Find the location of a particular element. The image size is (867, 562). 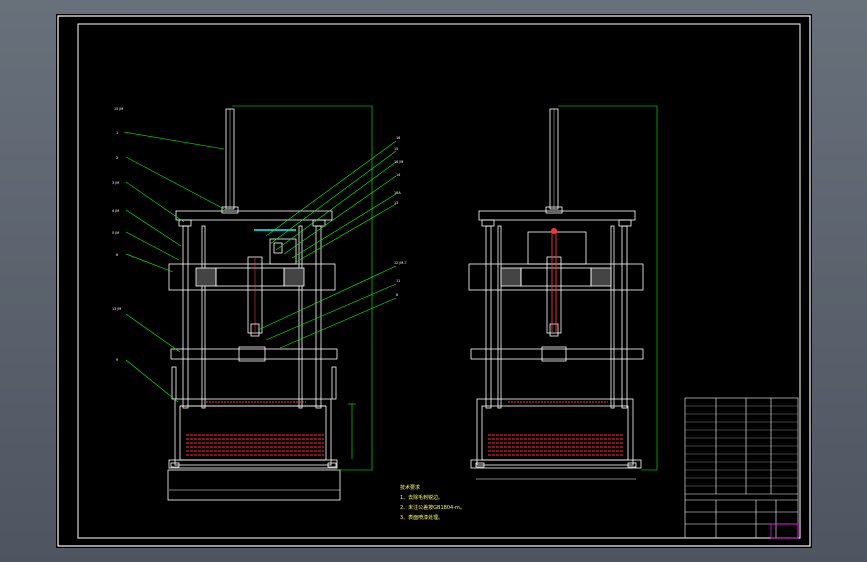

svg-text: 3 JM is located at coordinates (115, 183).